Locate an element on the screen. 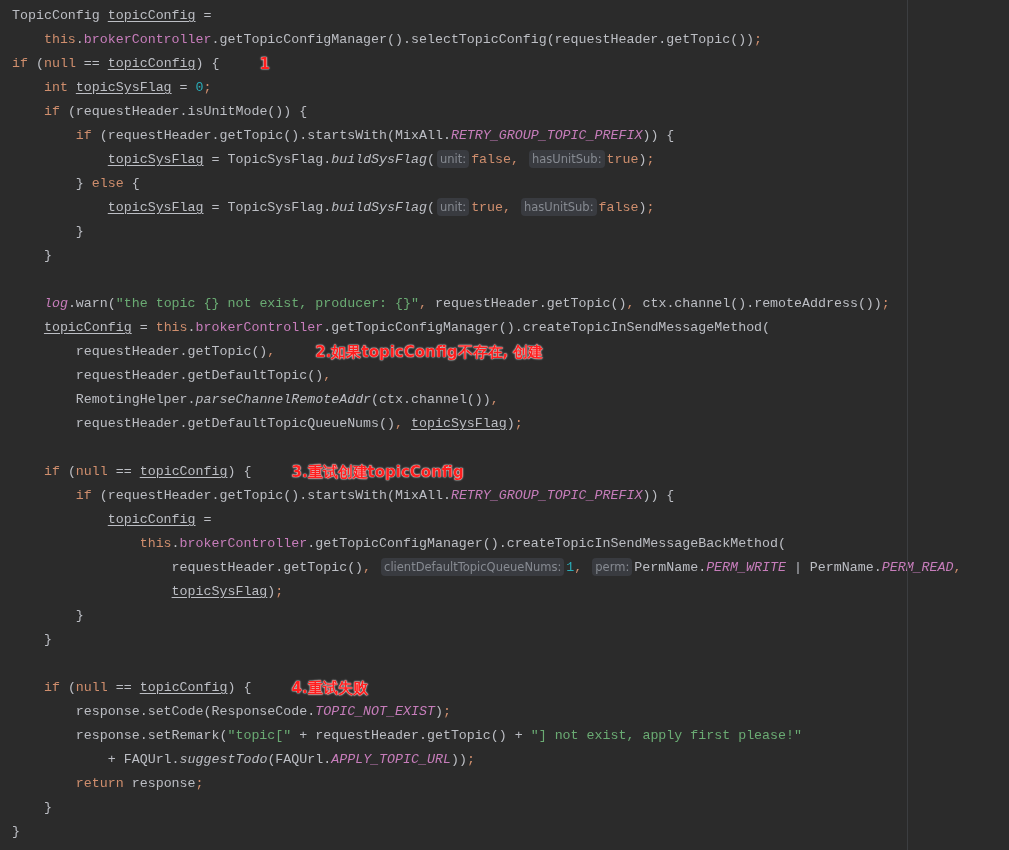 This screenshot has height=850, width=1009. code-line: requestHeader.getDefaultTopic(), is located at coordinates (203, 376).